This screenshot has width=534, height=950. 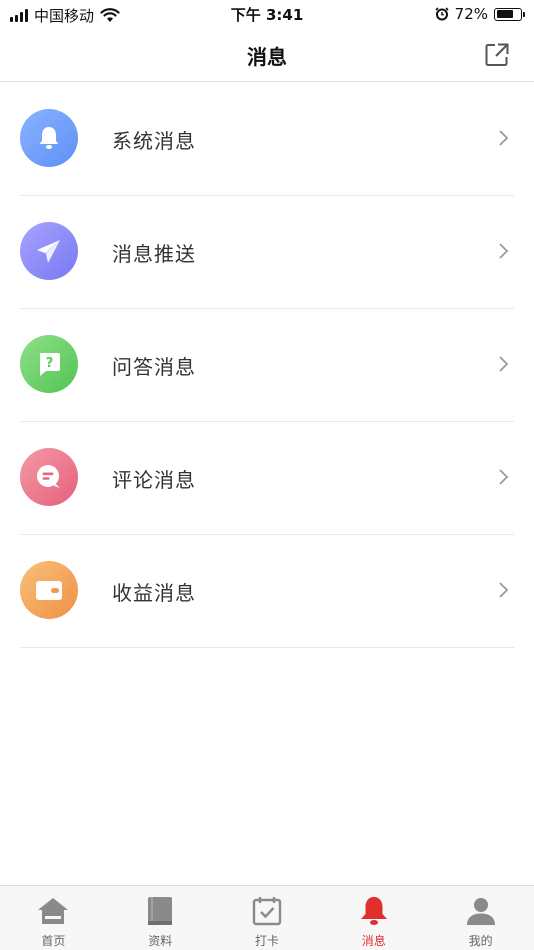 I want to click on list-item-label: 问答消息, so click(x=154, y=367).